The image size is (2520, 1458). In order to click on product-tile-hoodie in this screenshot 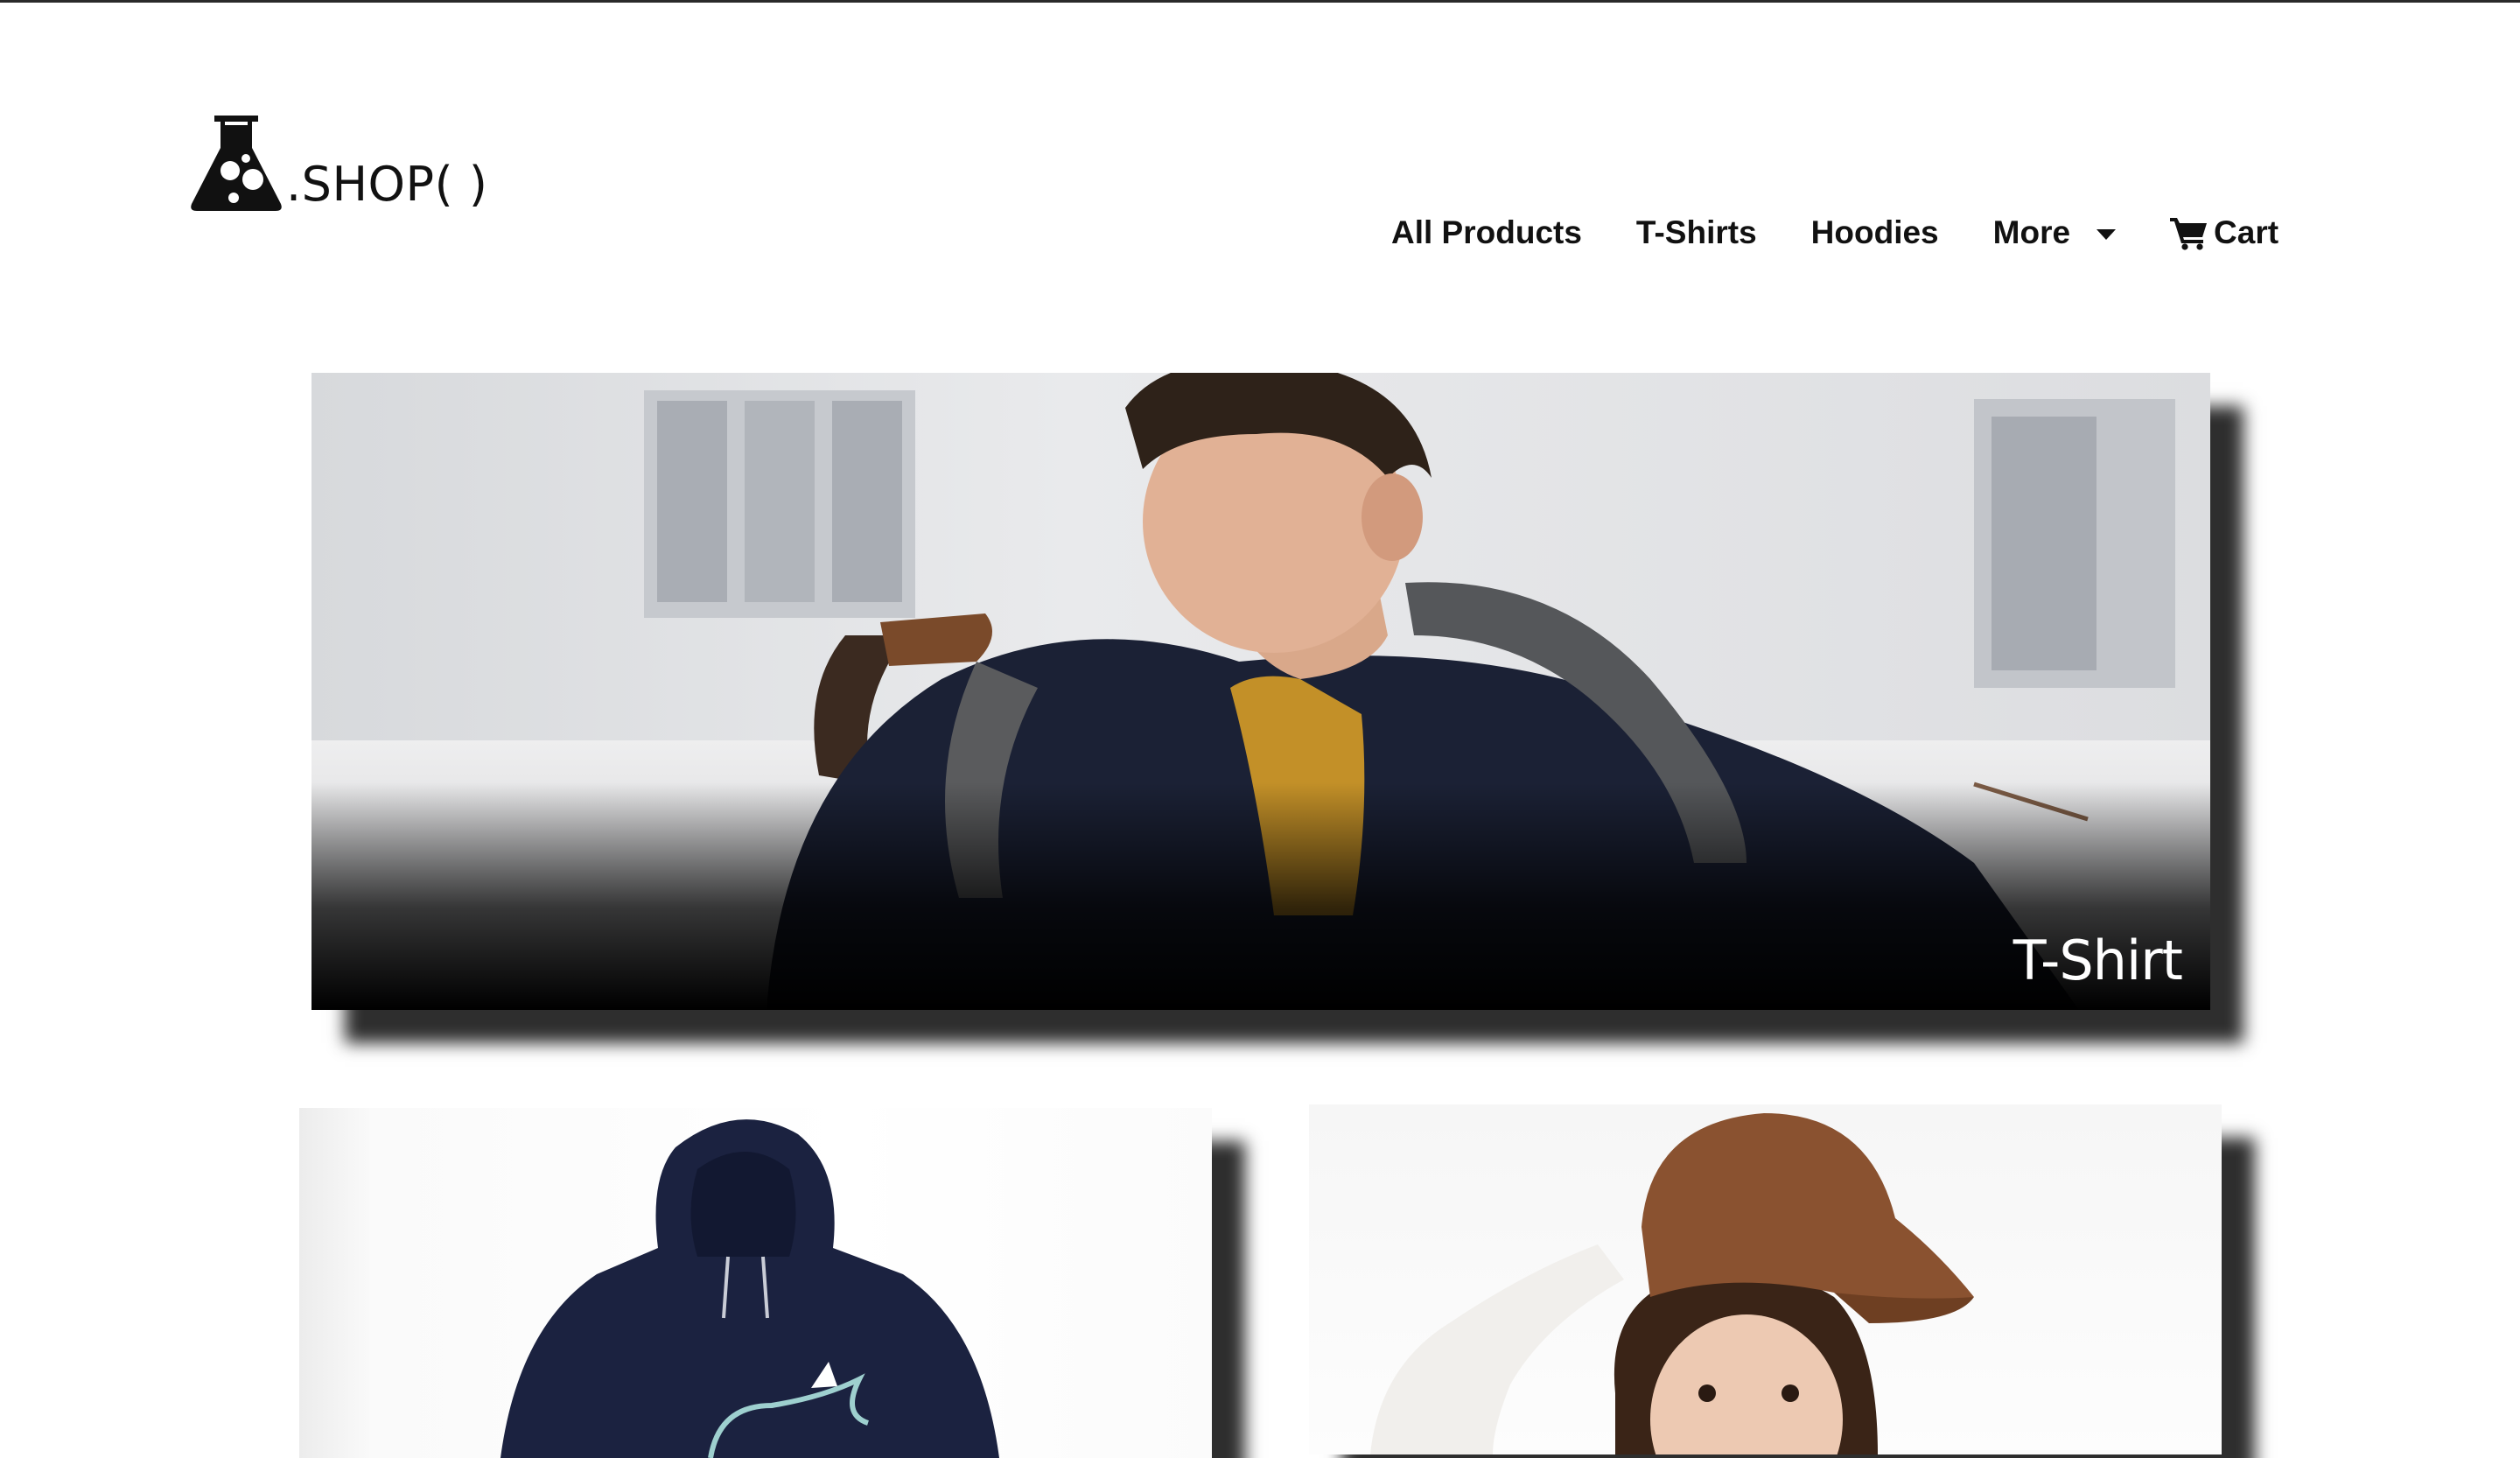, I will do `click(755, 1283)`.